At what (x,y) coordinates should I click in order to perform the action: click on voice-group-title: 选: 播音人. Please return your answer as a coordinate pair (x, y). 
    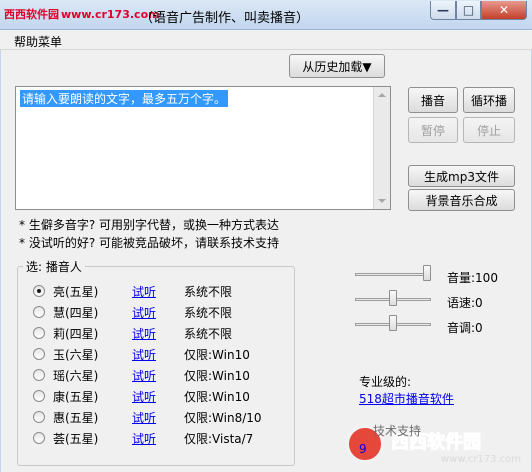
    Looking at the image, I should click on (54, 266).